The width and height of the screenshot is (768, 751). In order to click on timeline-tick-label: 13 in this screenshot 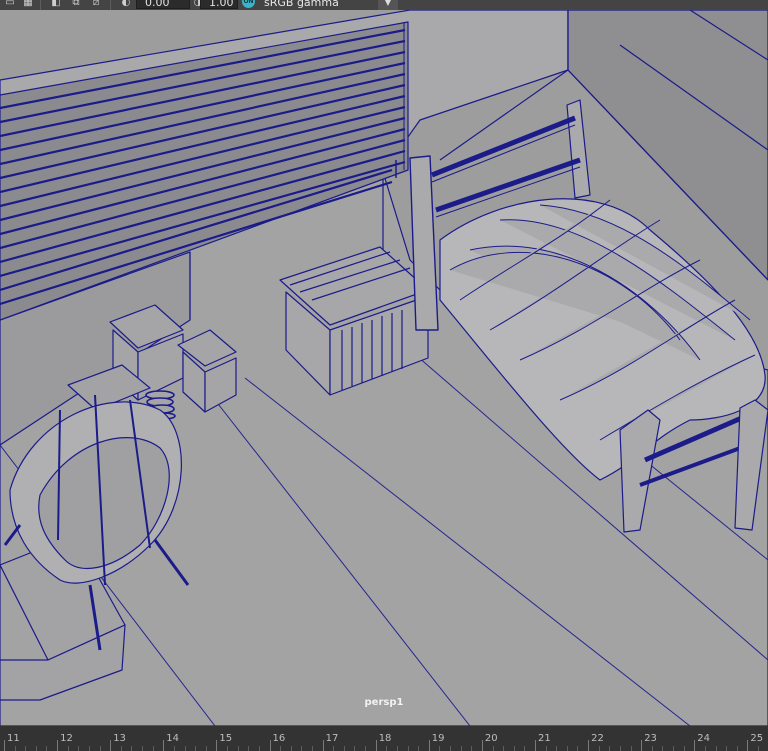, I will do `click(119, 738)`.